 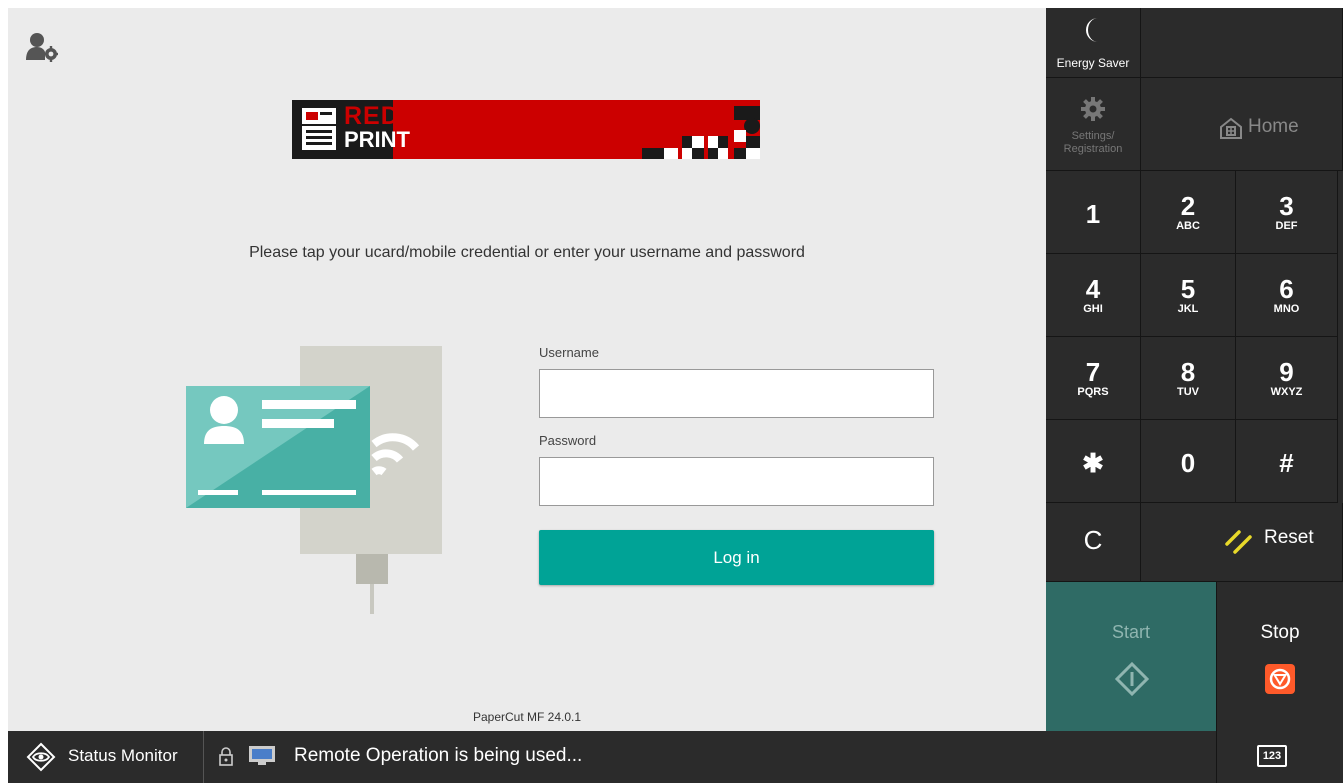 What do you see at coordinates (123, 755) in the screenshot?
I see `status-monitor-label: Status Monitor` at bounding box center [123, 755].